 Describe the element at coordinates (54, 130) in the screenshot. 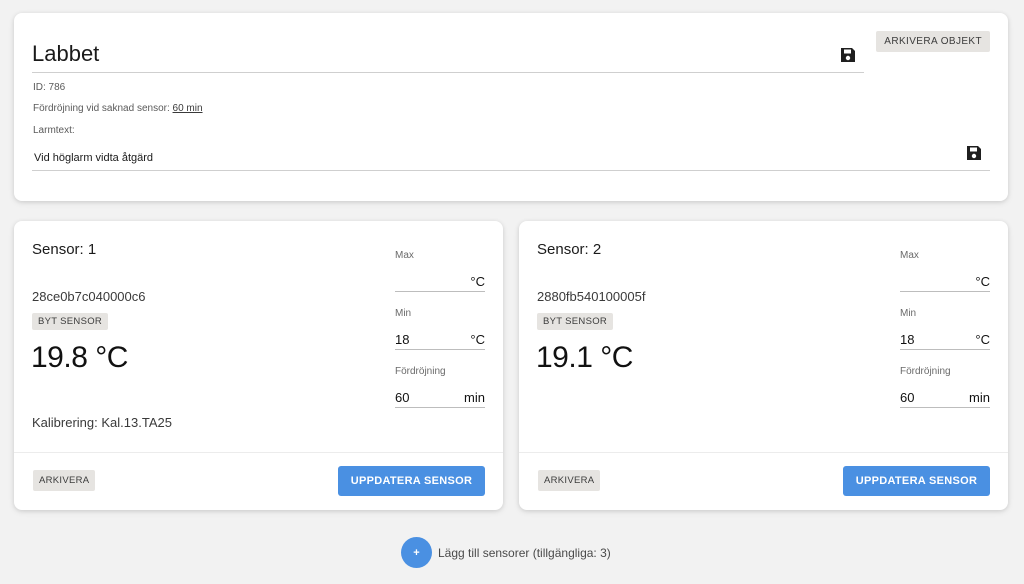

I see `alarm-text-label: Larmtext:` at that location.